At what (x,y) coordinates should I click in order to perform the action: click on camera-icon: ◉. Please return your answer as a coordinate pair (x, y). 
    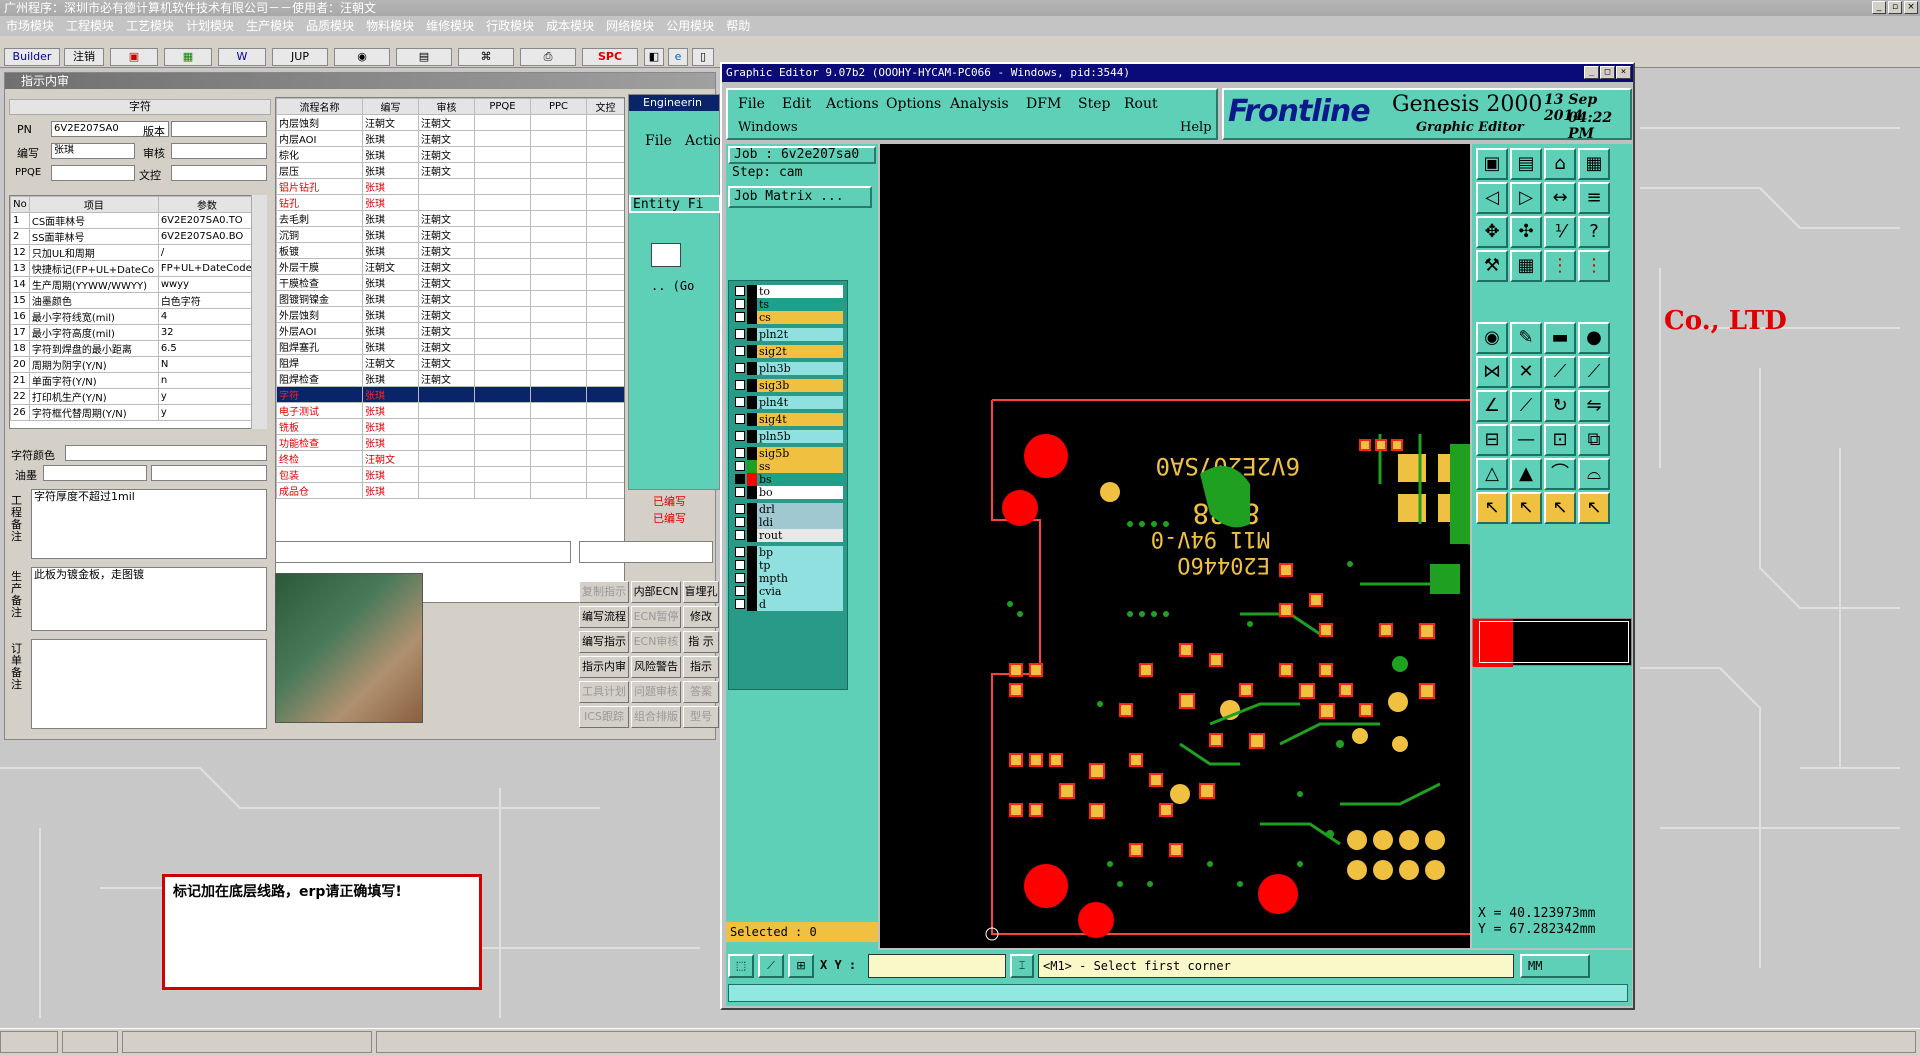
    Looking at the image, I should click on (1492, 338).